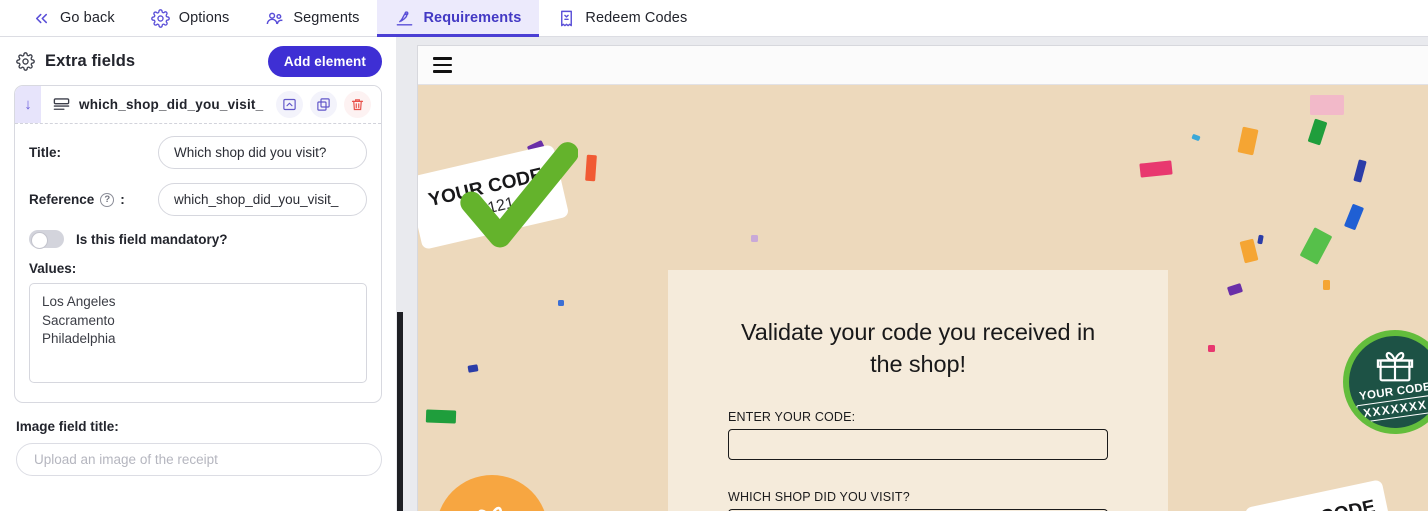 Image resolution: width=1428 pixels, height=511 pixels. I want to click on element-name: which_shop_did_you_visit_, so click(171, 104).